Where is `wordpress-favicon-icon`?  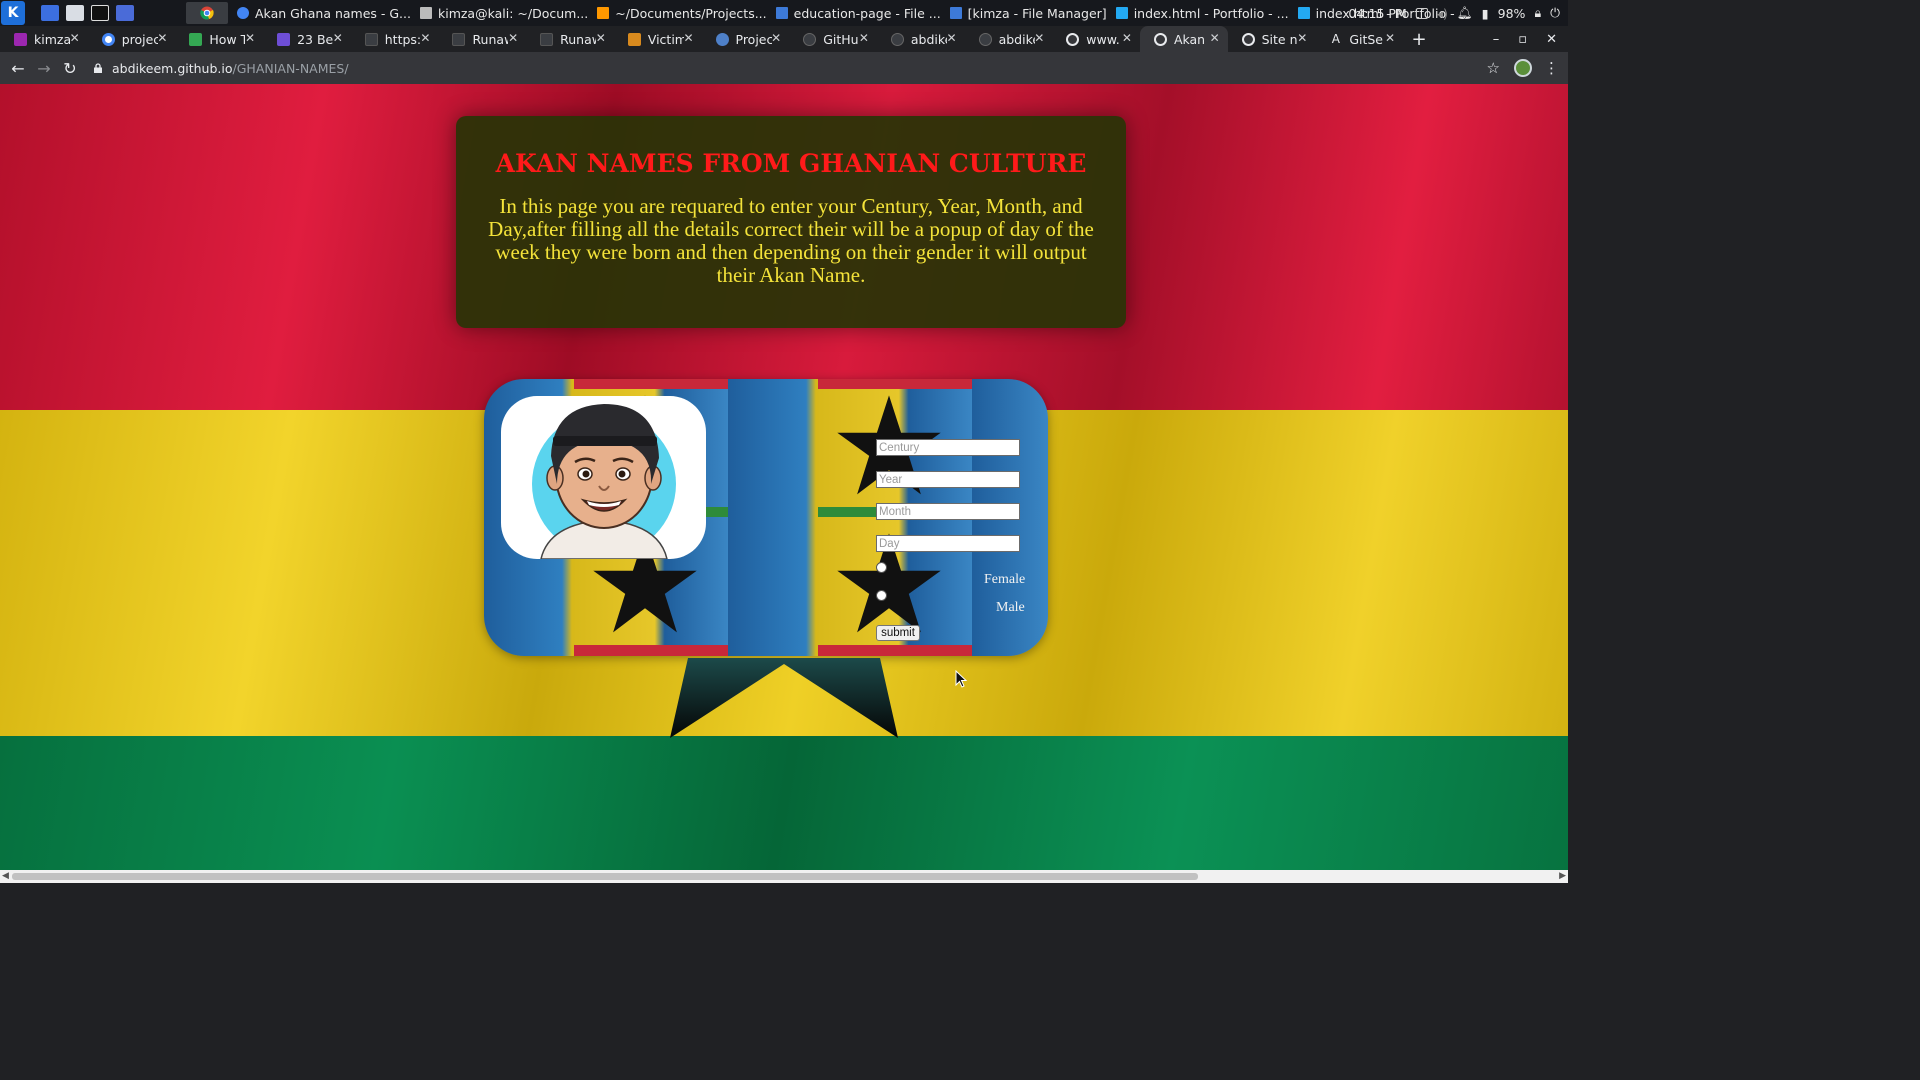
wordpress-favicon-icon is located at coordinates (722, 39).